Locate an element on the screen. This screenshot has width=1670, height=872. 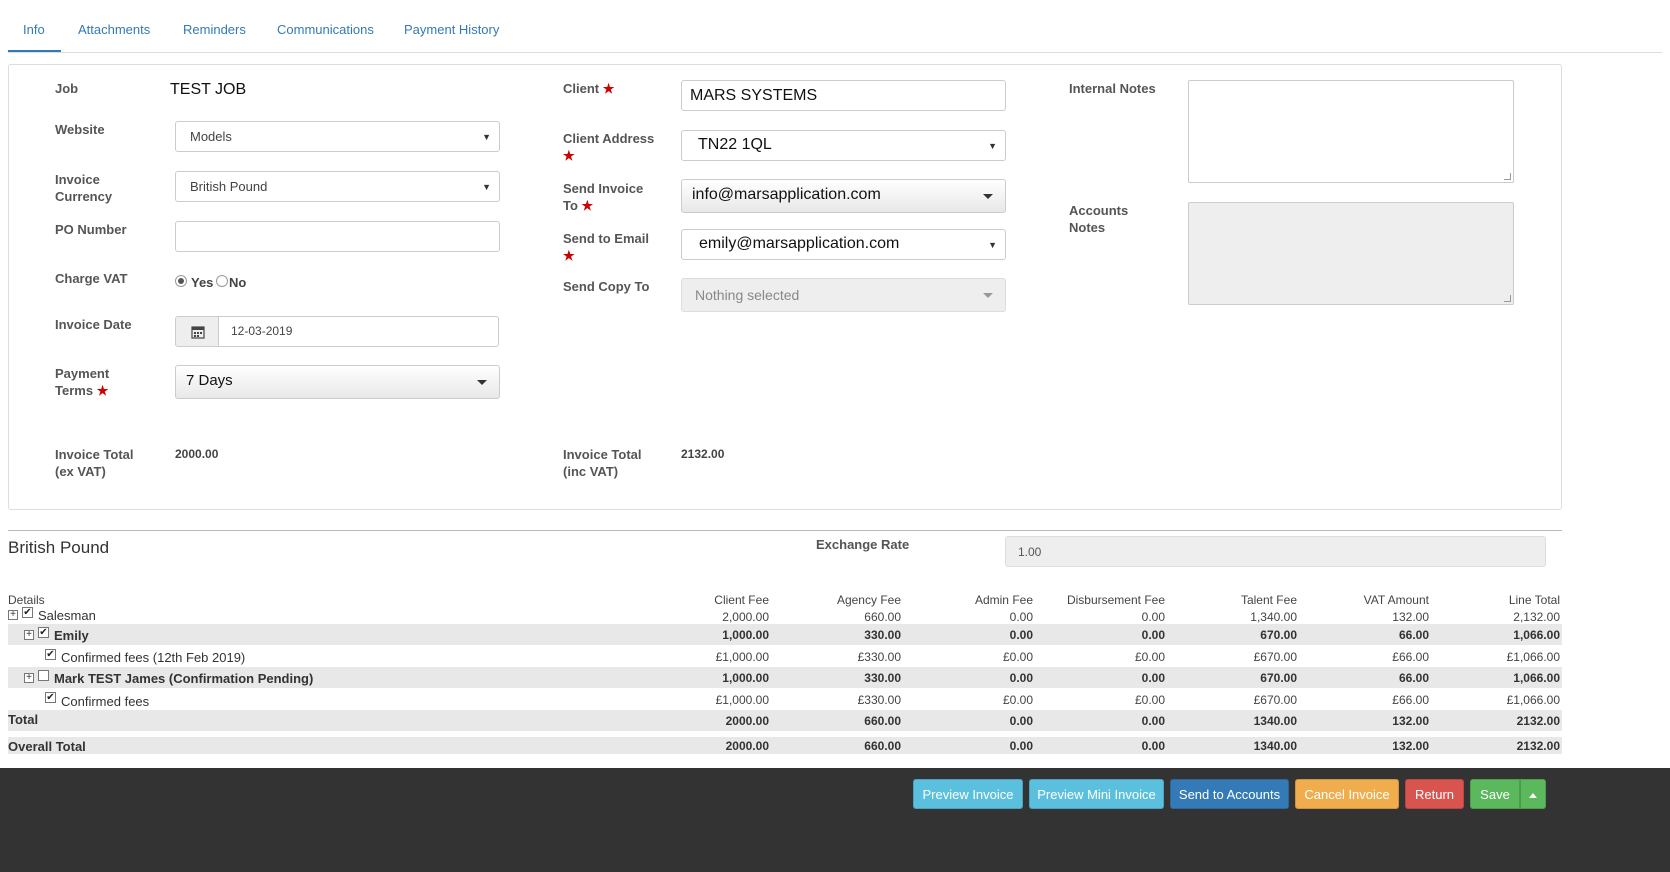
charge-vat-label: Charge VAT is located at coordinates (91, 278).